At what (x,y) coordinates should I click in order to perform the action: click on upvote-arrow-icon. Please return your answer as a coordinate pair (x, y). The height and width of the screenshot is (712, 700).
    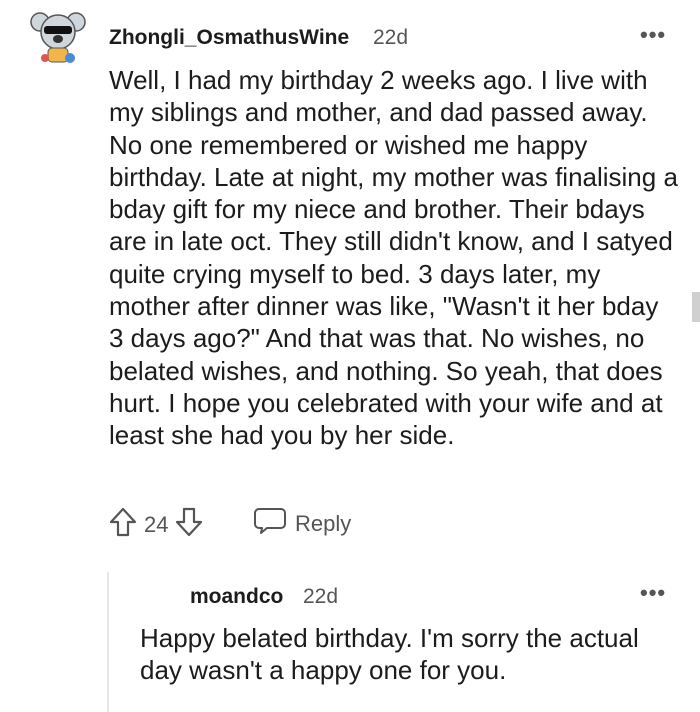
    Looking at the image, I should click on (123, 524).